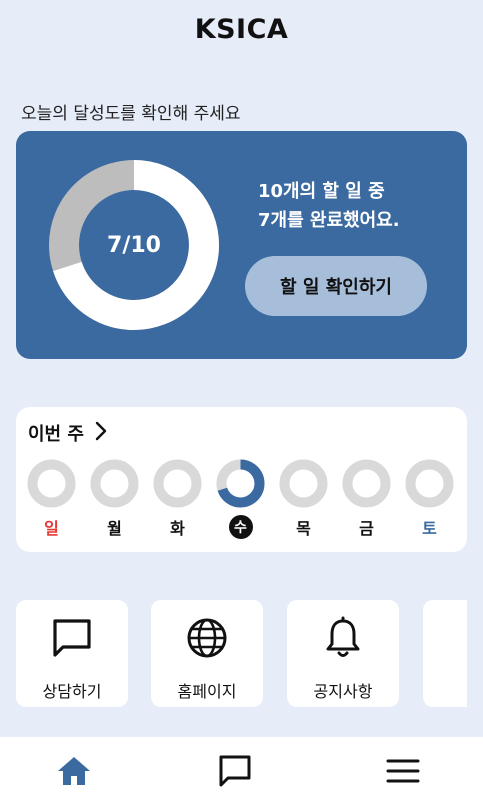  I want to click on week-days: 일월화수목금토, so click(240, 499).